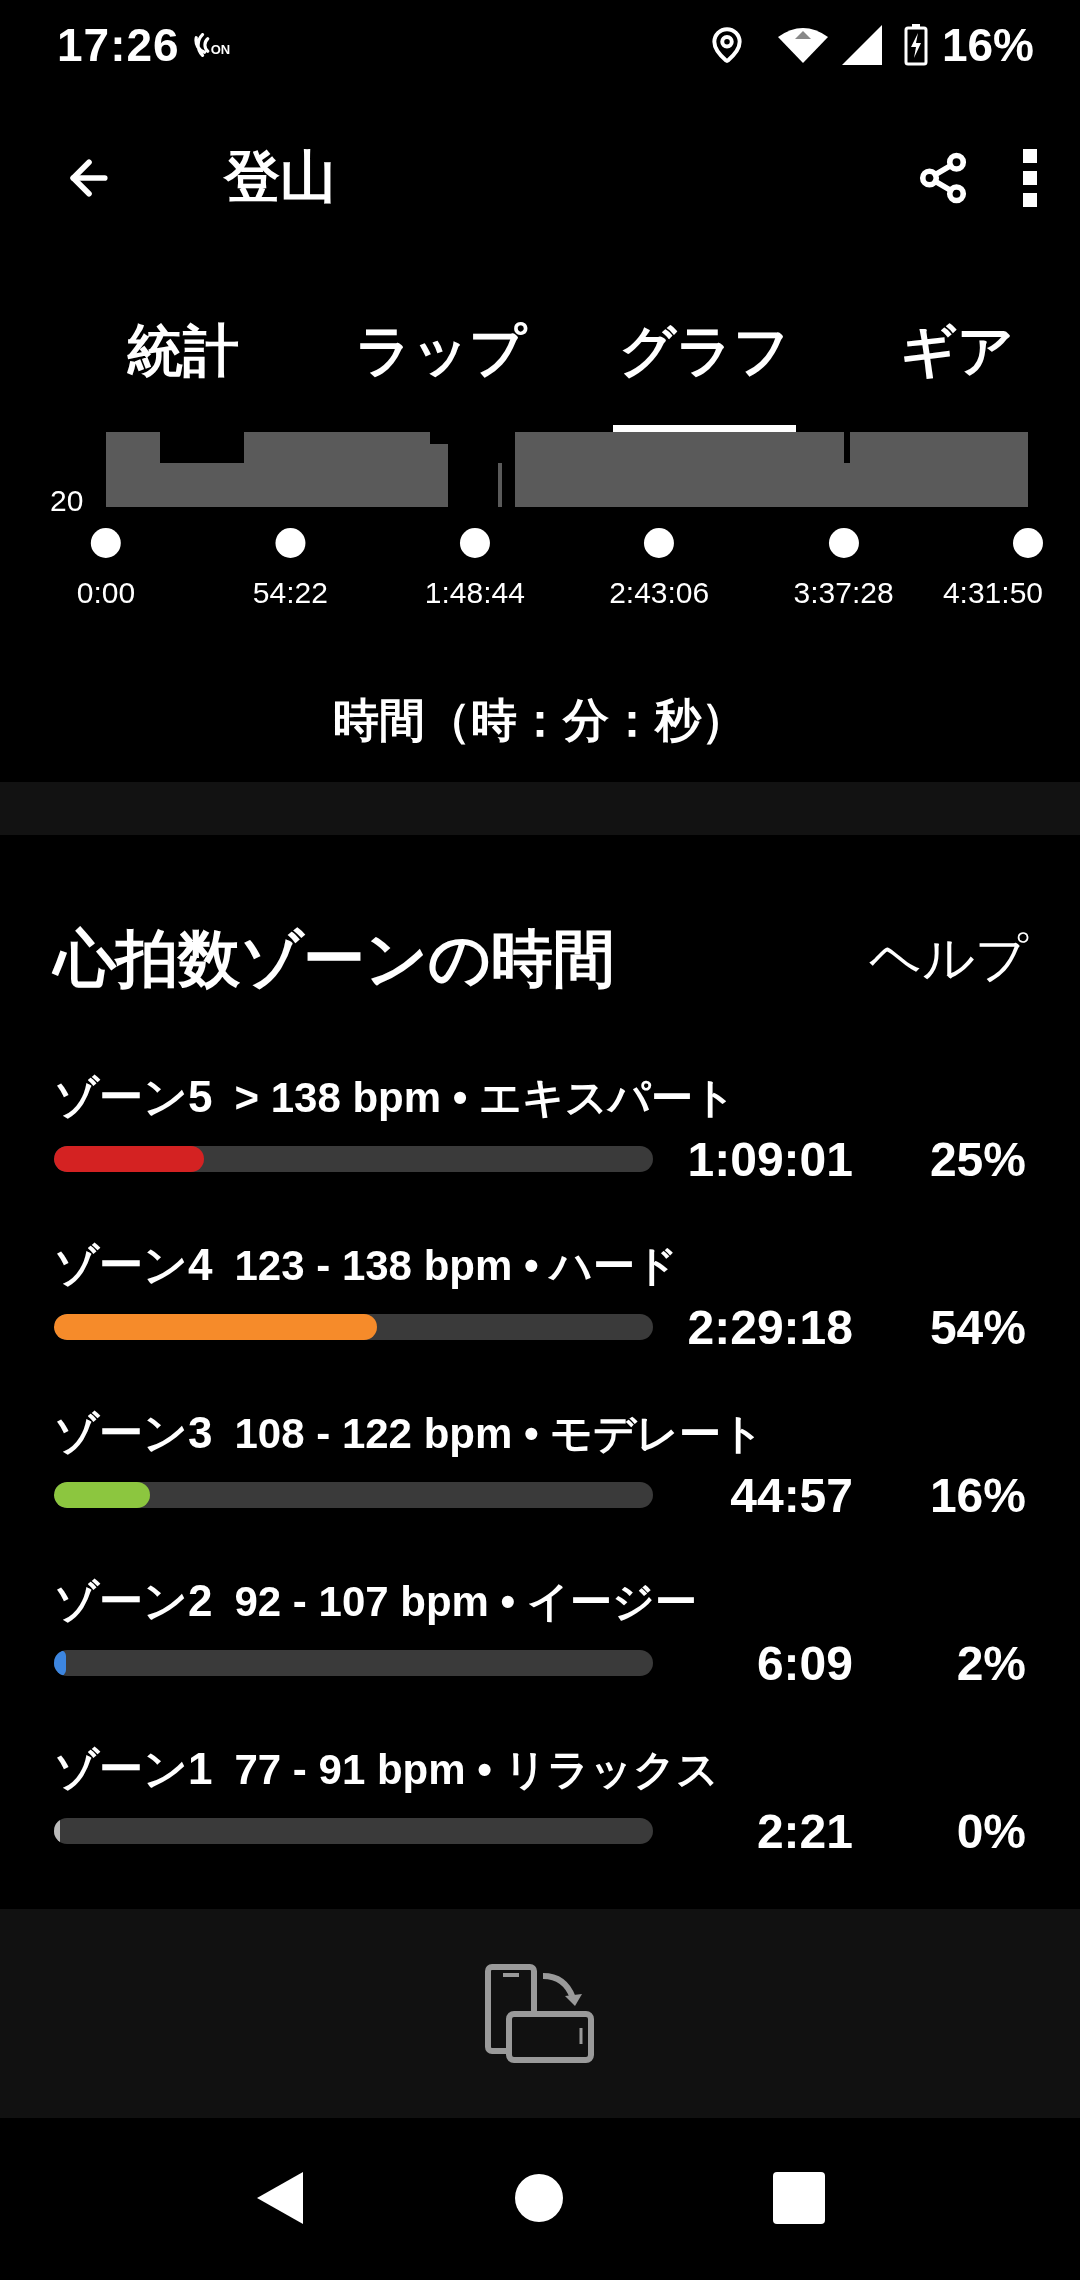 Image resolution: width=1080 pixels, height=2280 pixels. What do you see at coordinates (977, 1327) in the screenshot?
I see `zone-percent: 54%` at bounding box center [977, 1327].